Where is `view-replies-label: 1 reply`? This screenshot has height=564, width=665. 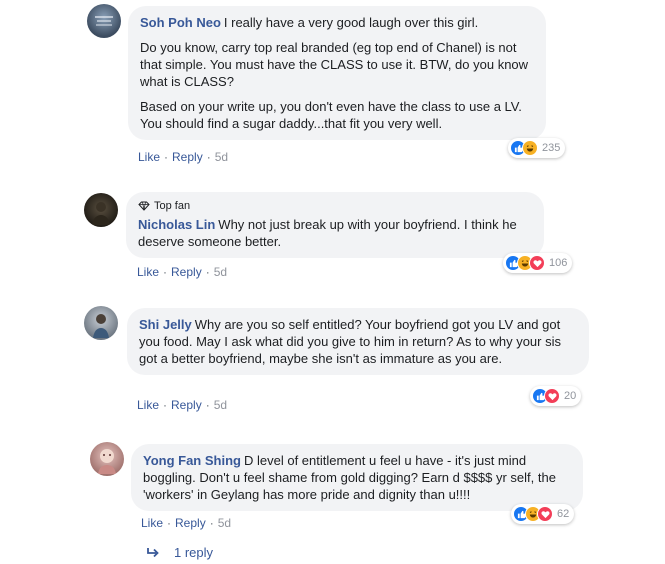 view-replies-label: 1 reply is located at coordinates (193, 552).